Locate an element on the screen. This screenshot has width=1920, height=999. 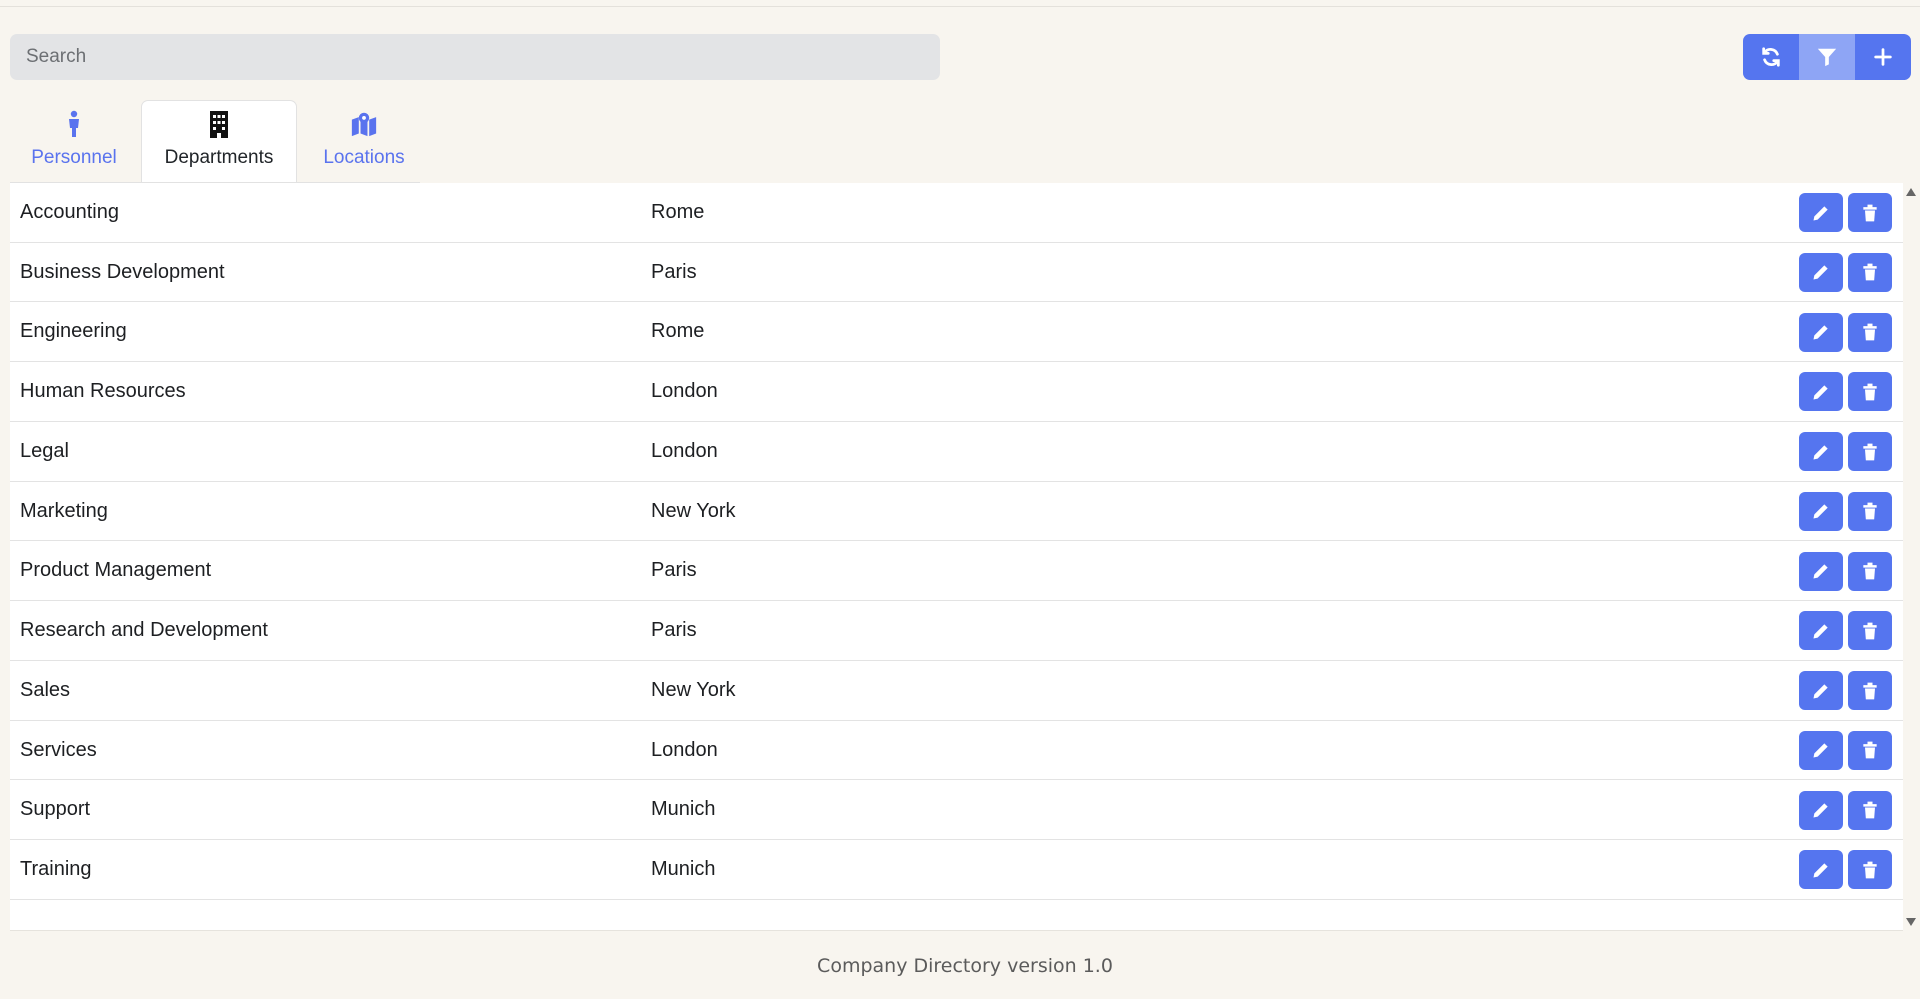
department-name: Engineering is located at coordinates (73, 331).